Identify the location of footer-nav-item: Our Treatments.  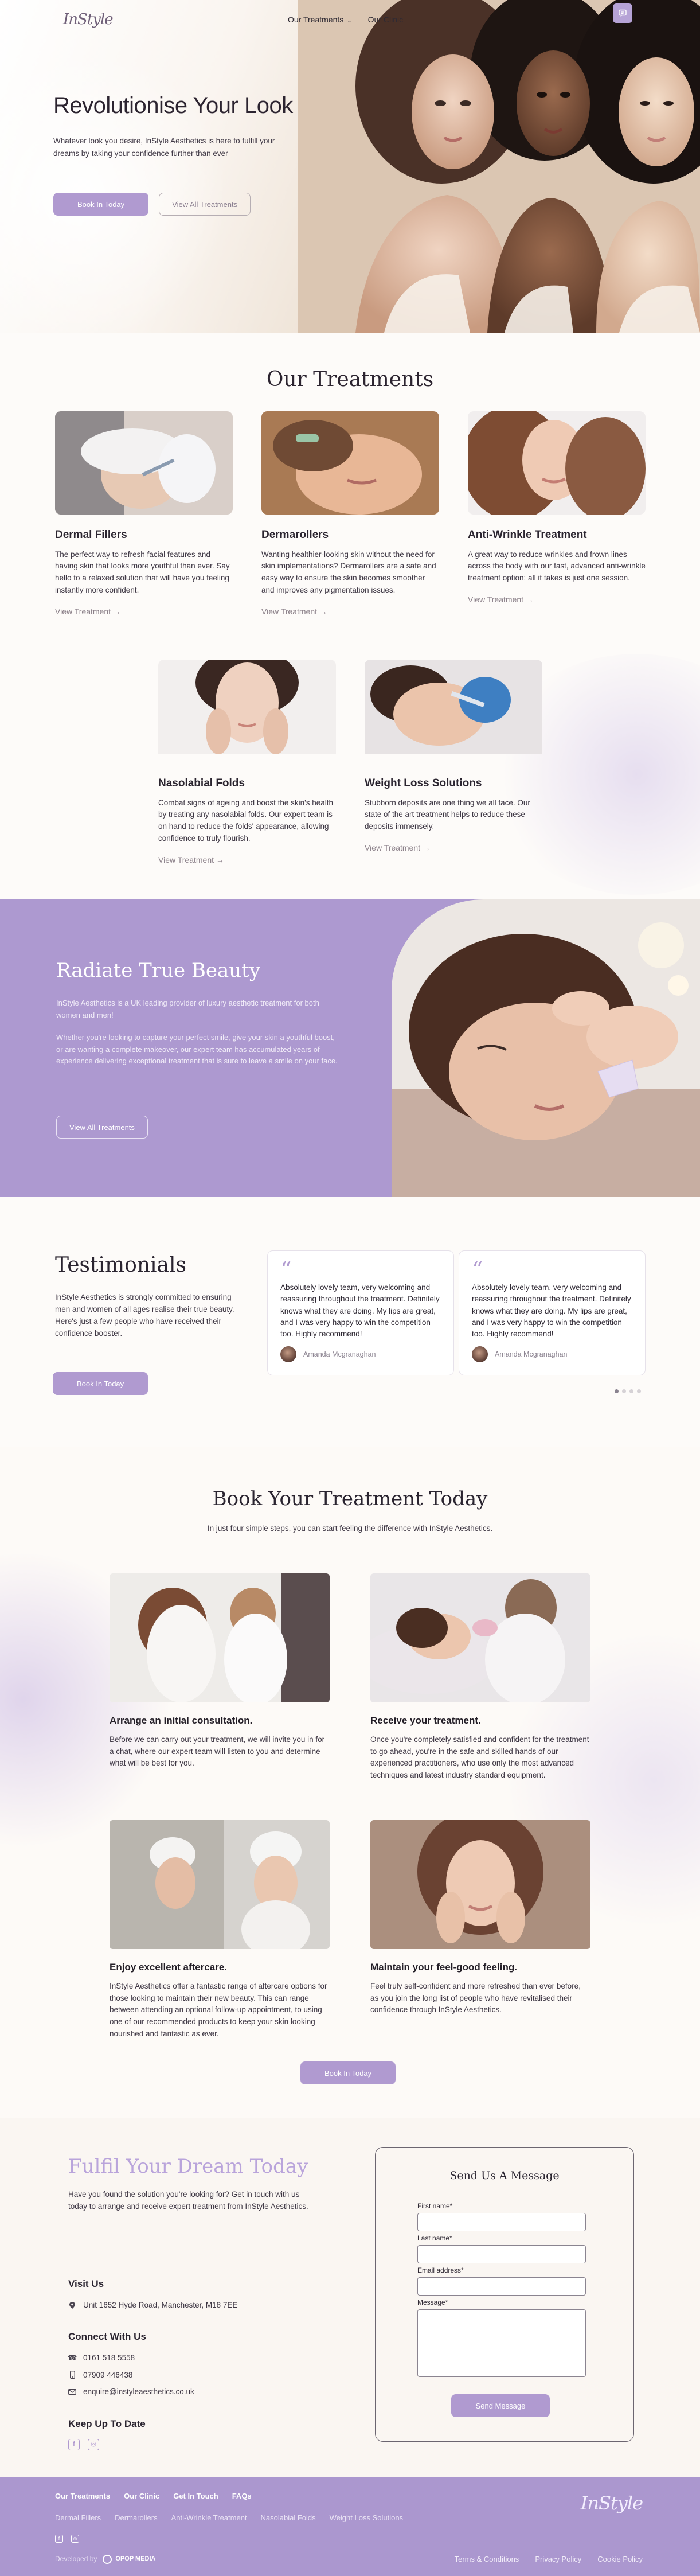
(82, 2496).